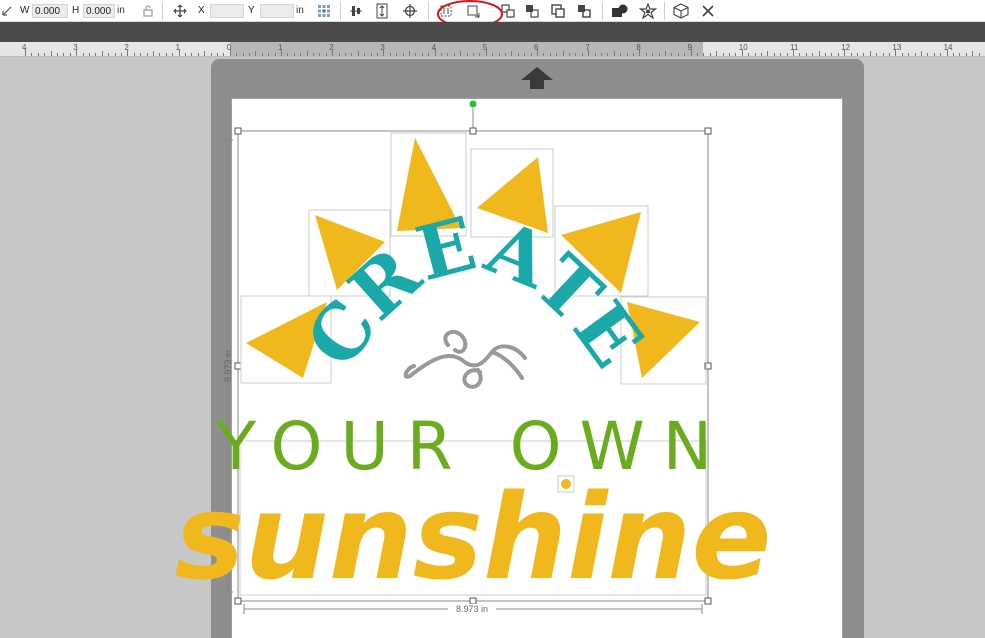 This screenshot has height=638, width=985. What do you see at coordinates (410, 10) in the screenshot?
I see `center-target-icon` at bounding box center [410, 10].